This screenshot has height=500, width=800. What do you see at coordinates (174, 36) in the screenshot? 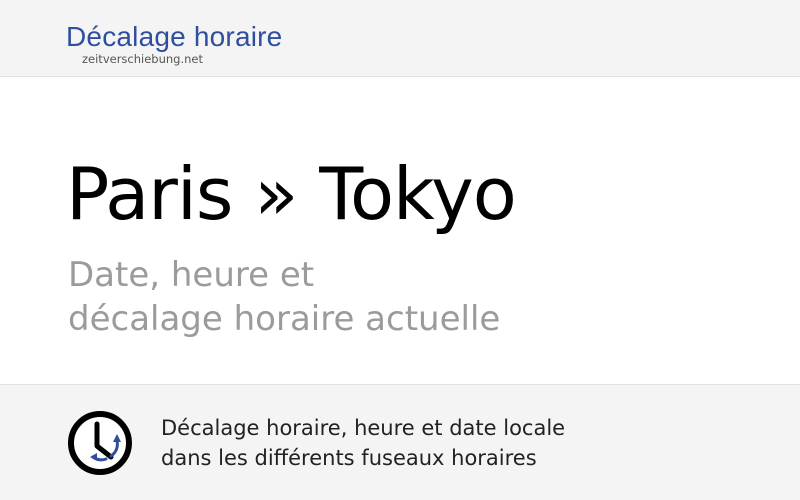
I see `site-title: Décalage horaire` at bounding box center [174, 36].